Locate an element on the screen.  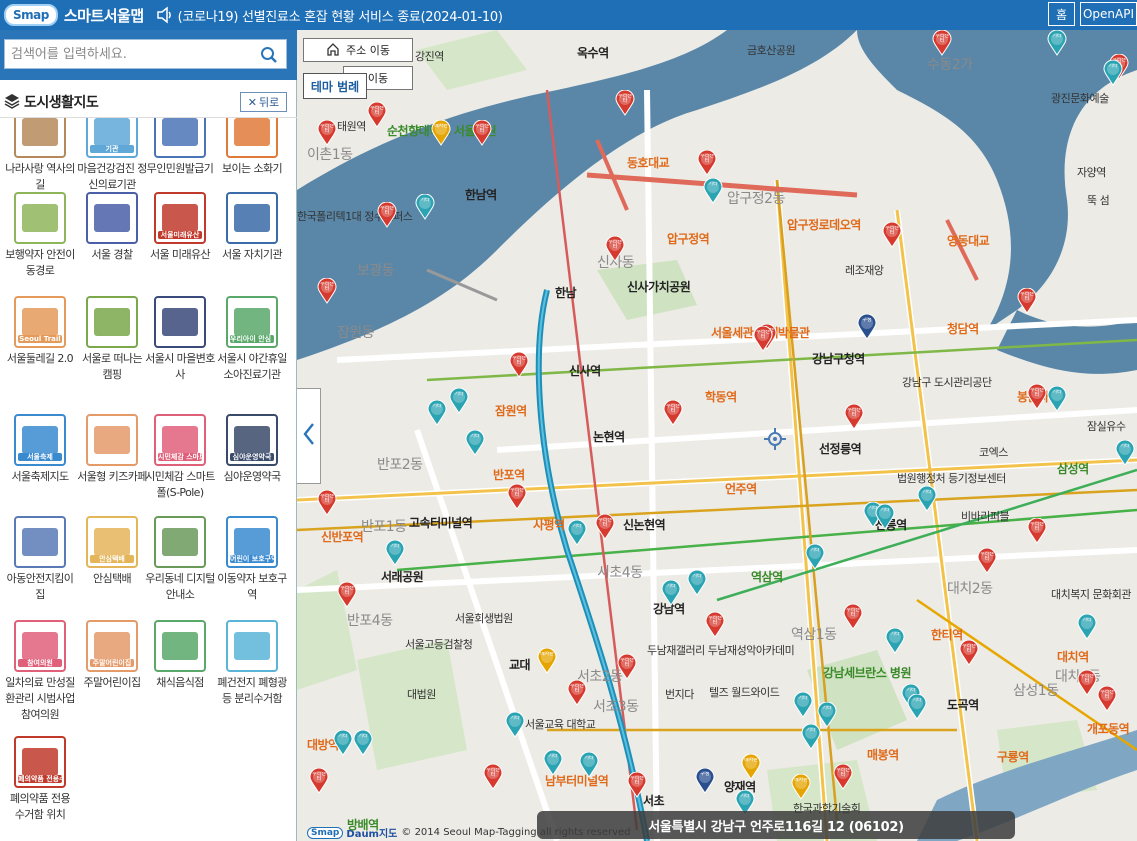
map-place-label: 사평역 is located at coordinates (549, 524).